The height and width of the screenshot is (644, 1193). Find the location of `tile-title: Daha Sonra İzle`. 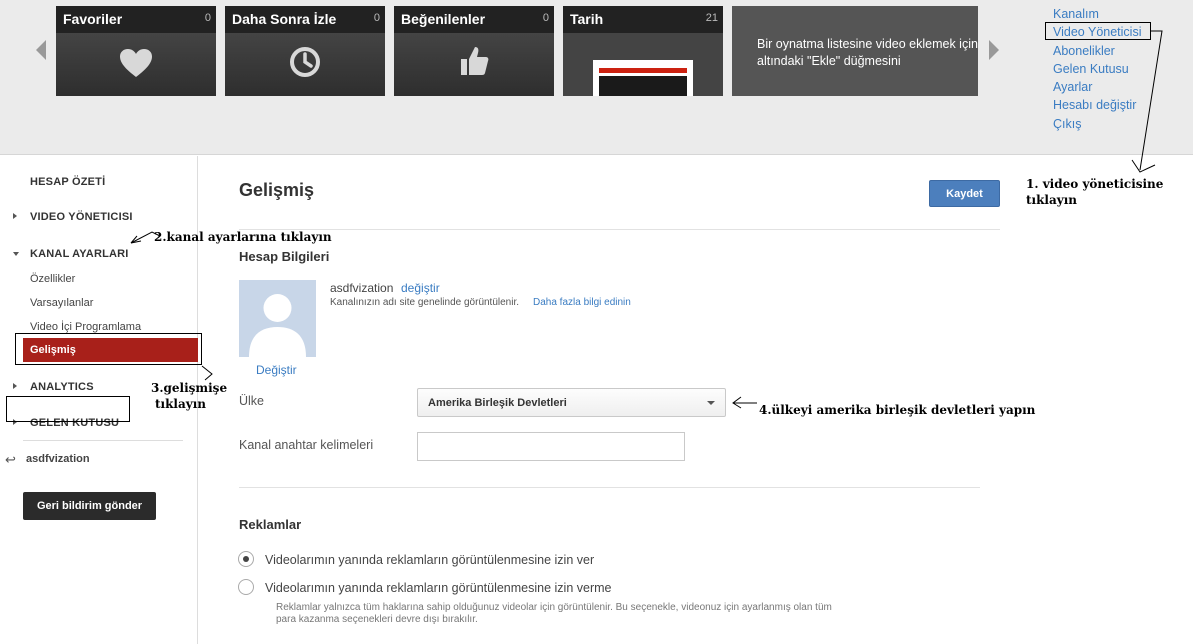

tile-title: Daha Sonra İzle is located at coordinates (284, 19).